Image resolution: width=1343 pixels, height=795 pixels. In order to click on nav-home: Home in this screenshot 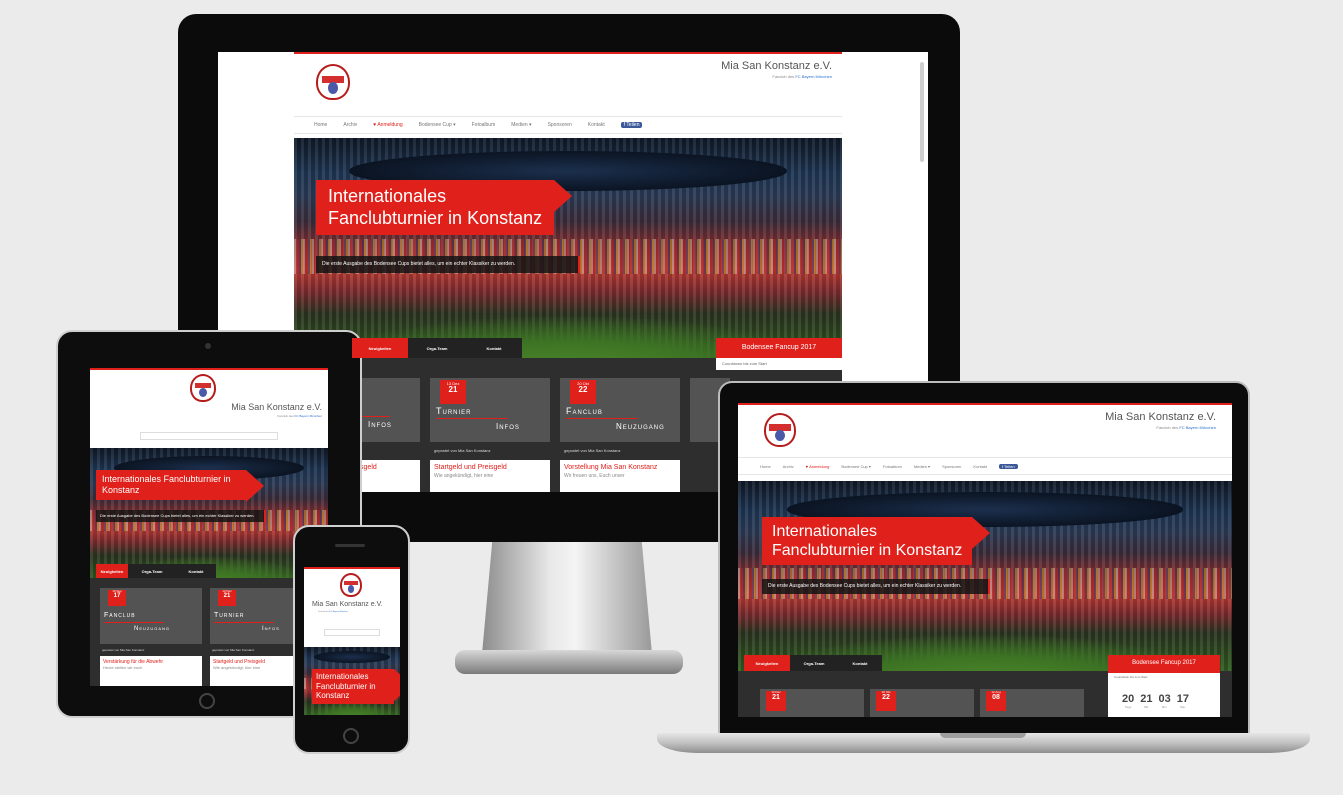, I will do `click(320, 125)`.